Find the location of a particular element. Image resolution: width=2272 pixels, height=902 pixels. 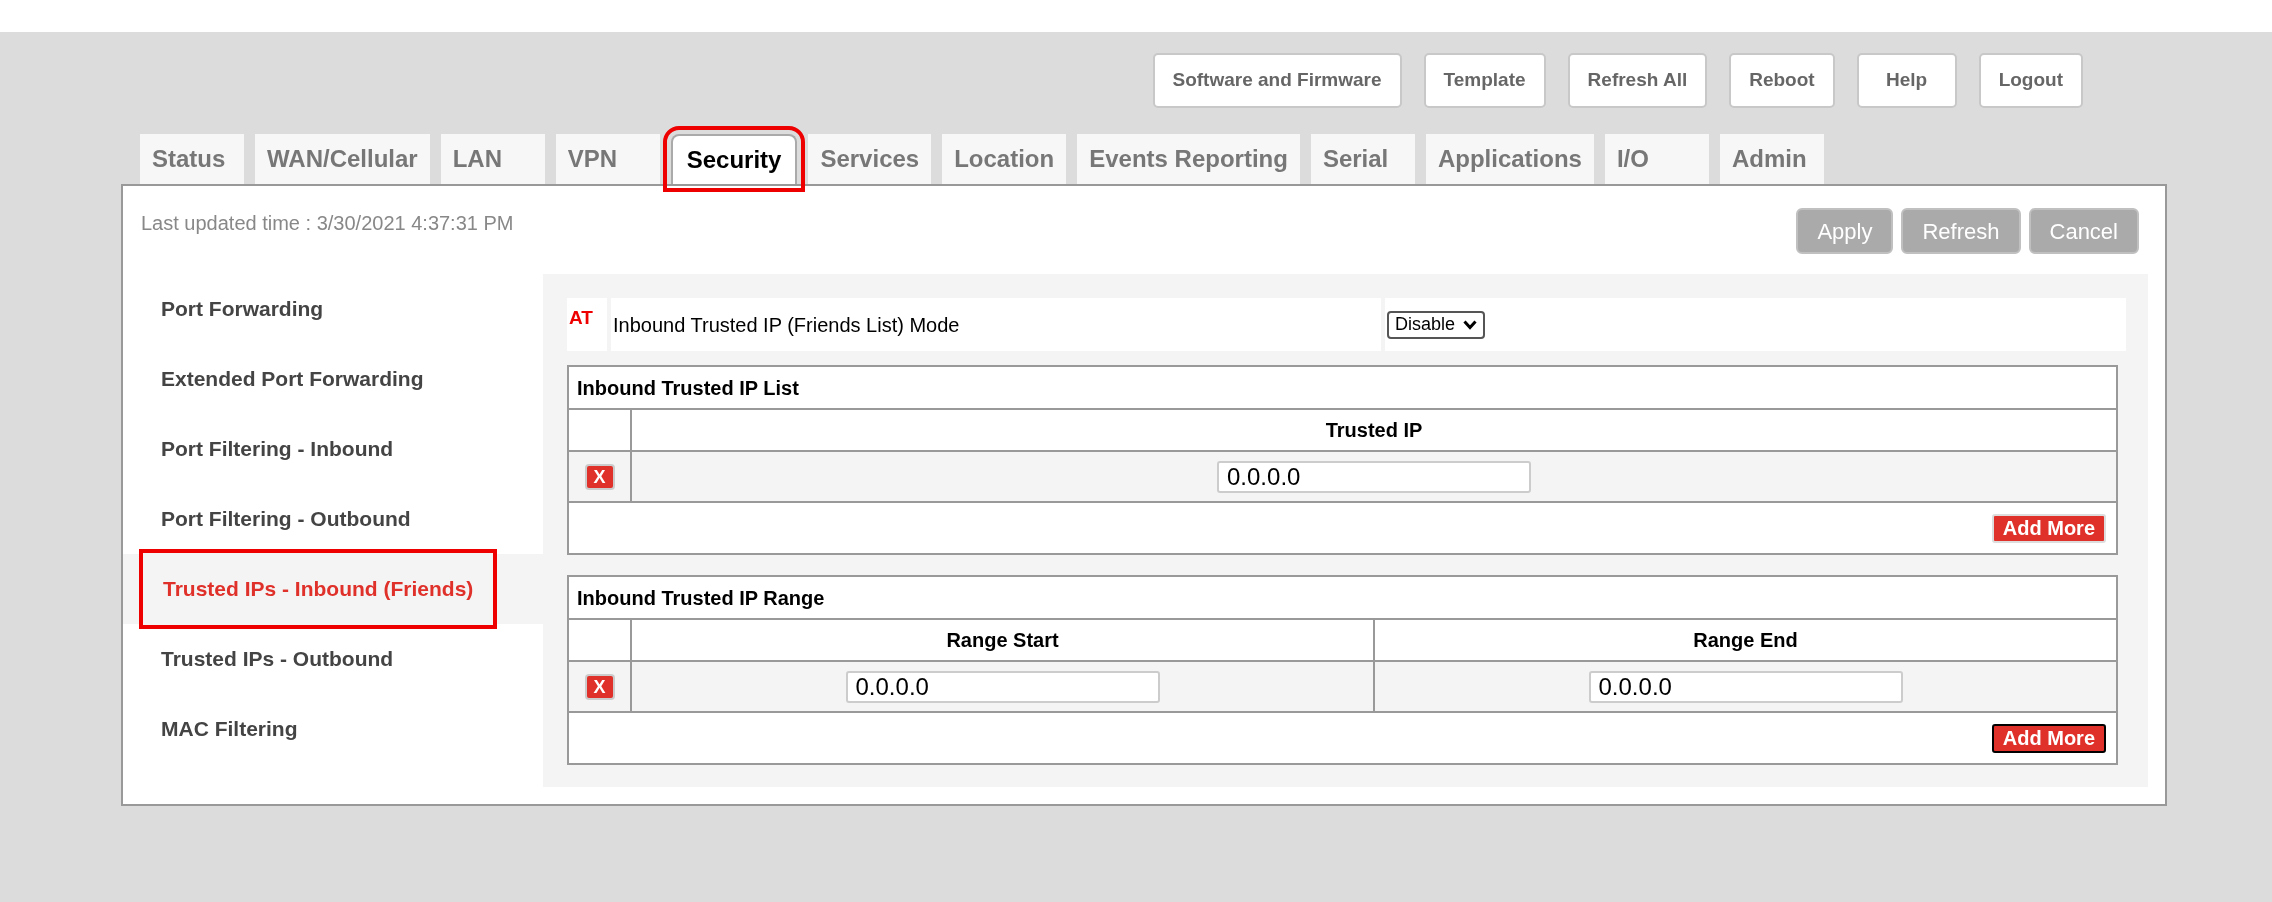

column-header: Trusted IP is located at coordinates (1374, 430).